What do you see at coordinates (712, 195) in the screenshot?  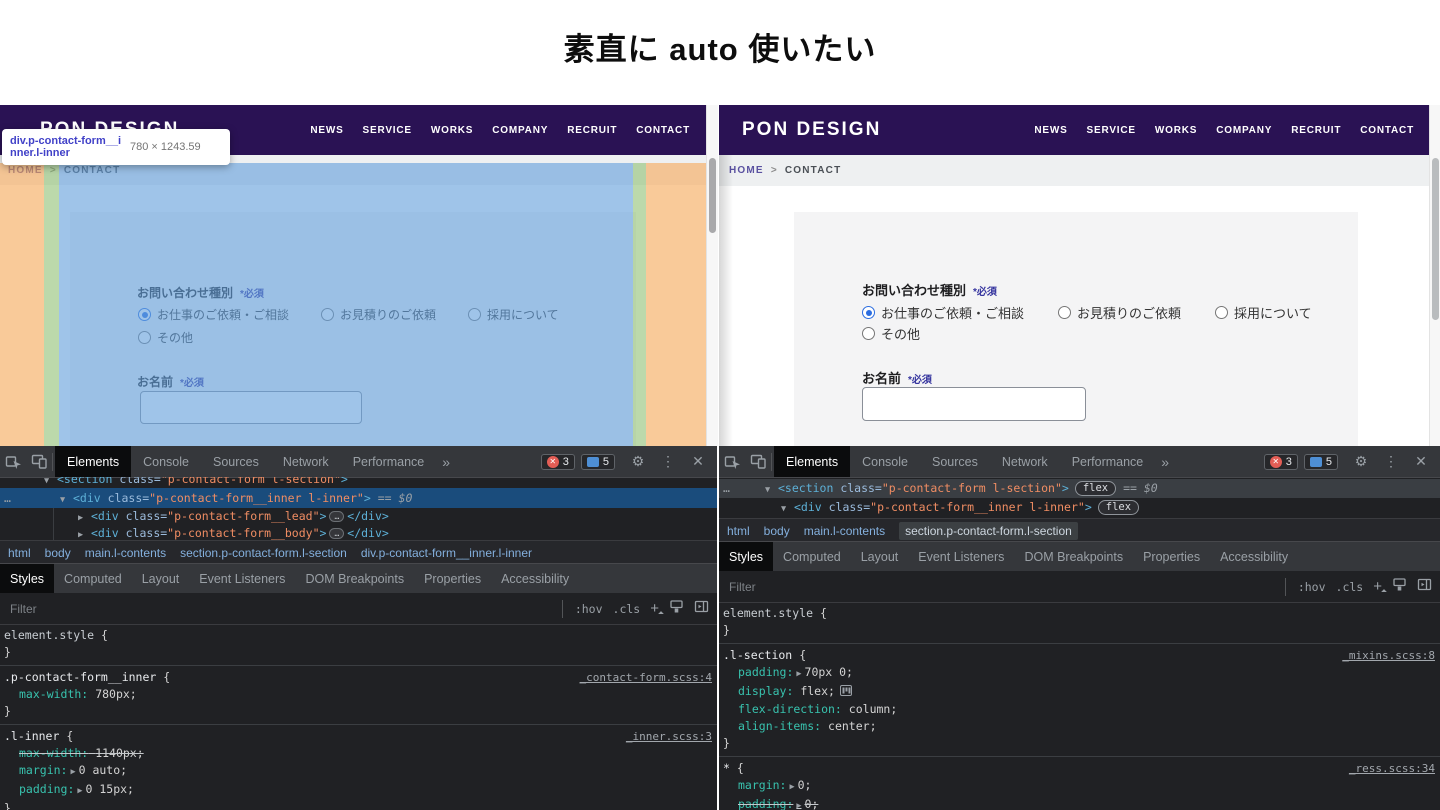 I see `left-scrollbar-thumb` at bounding box center [712, 195].